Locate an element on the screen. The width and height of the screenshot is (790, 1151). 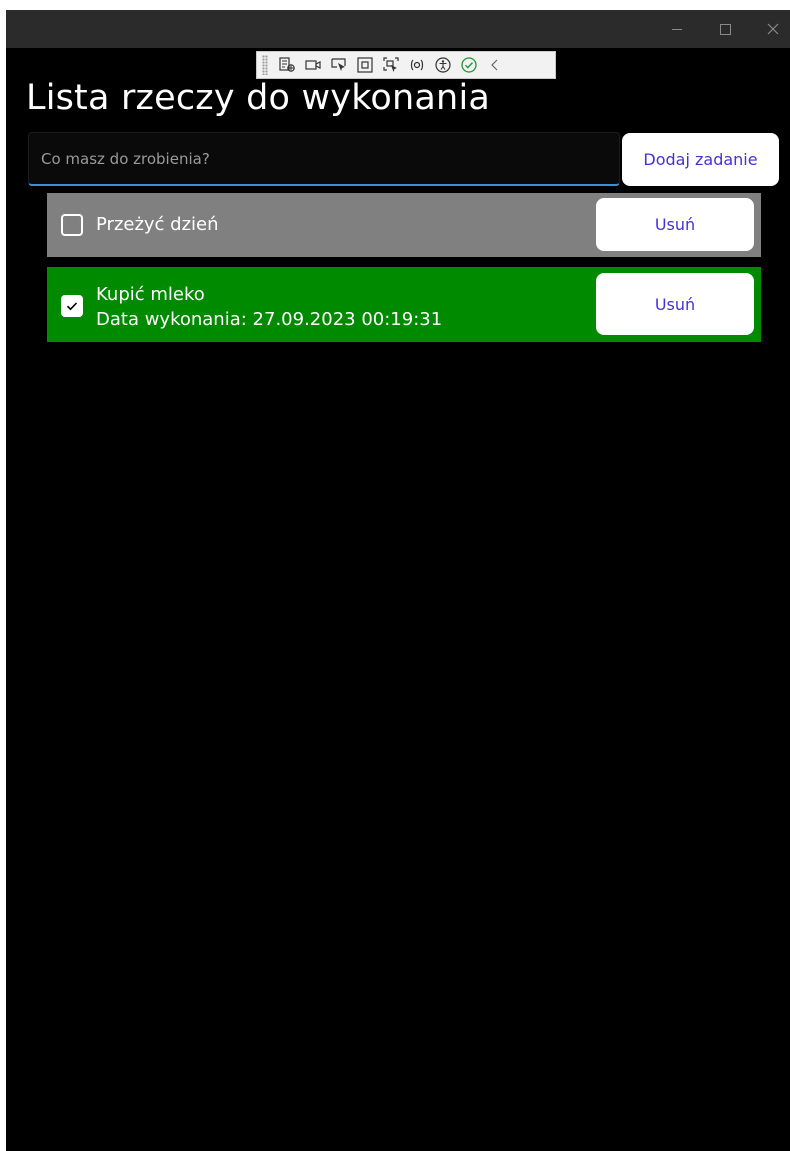
minimize-icon is located at coordinates (677, 29).